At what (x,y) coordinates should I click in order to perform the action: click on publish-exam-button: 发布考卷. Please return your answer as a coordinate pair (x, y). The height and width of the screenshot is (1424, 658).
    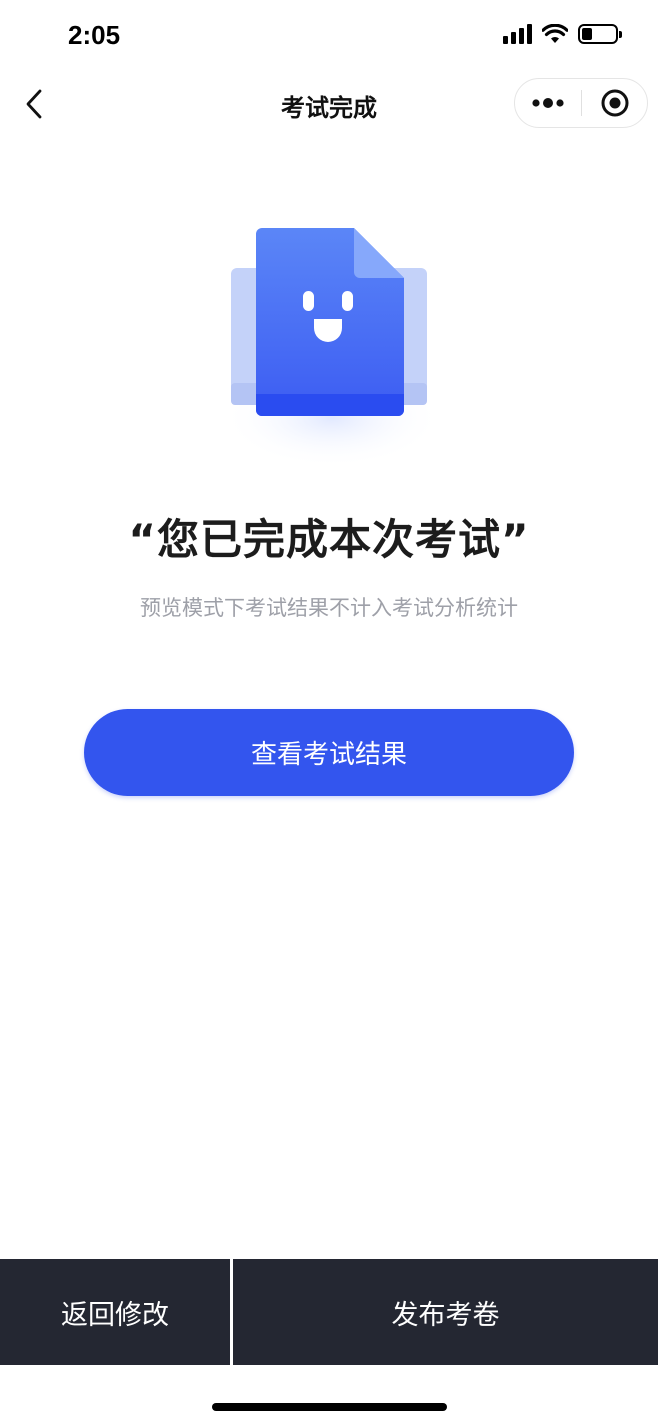
    Looking at the image, I should click on (445, 1312).